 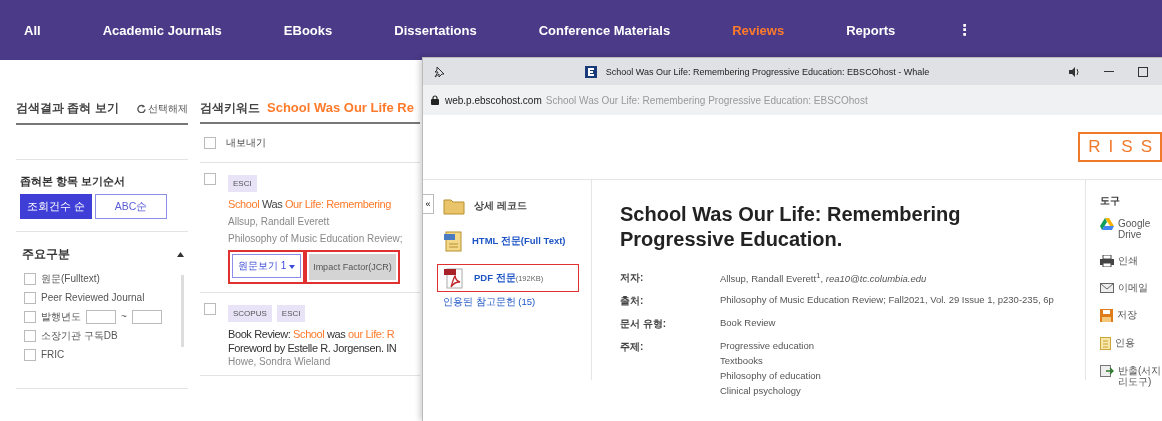 What do you see at coordinates (67, 108) in the screenshot?
I see `panel-title: 검색결과 좁혀 보기` at bounding box center [67, 108].